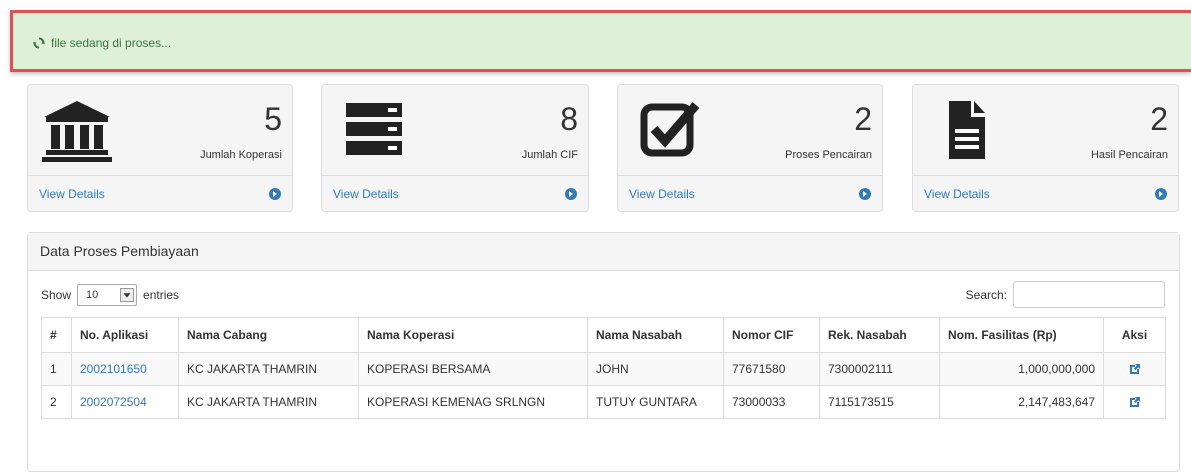  What do you see at coordinates (1021, 369) in the screenshot?
I see `nom-fasilitas: 1,000,000,000` at bounding box center [1021, 369].